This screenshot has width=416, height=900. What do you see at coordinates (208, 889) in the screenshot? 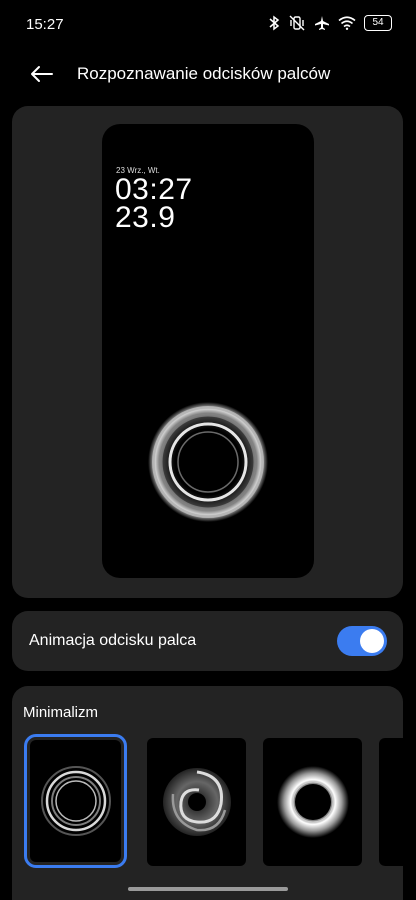
I see `home-indicator` at bounding box center [208, 889].